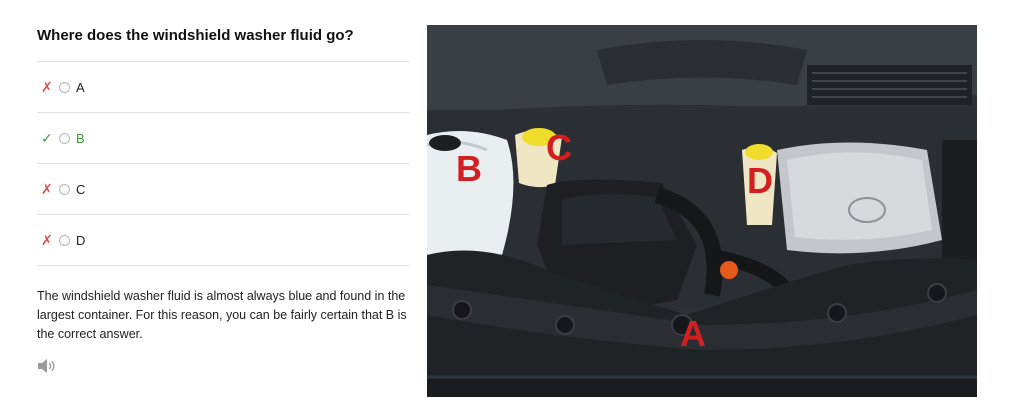 The image size is (1026, 409). What do you see at coordinates (223, 87) in the screenshot?
I see `option-a: ✗ A` at bounding box center [223, 87].